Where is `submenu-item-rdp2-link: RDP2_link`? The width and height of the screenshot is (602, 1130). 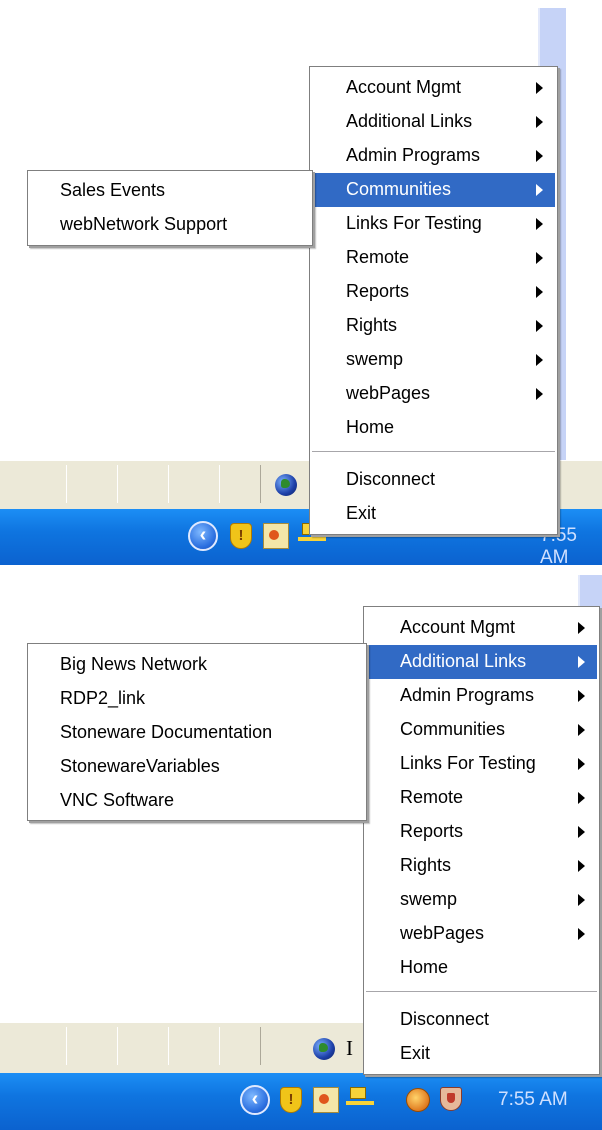
submenu-item-rdp2-link: RDP2_link is located at coordinates (197, 699).